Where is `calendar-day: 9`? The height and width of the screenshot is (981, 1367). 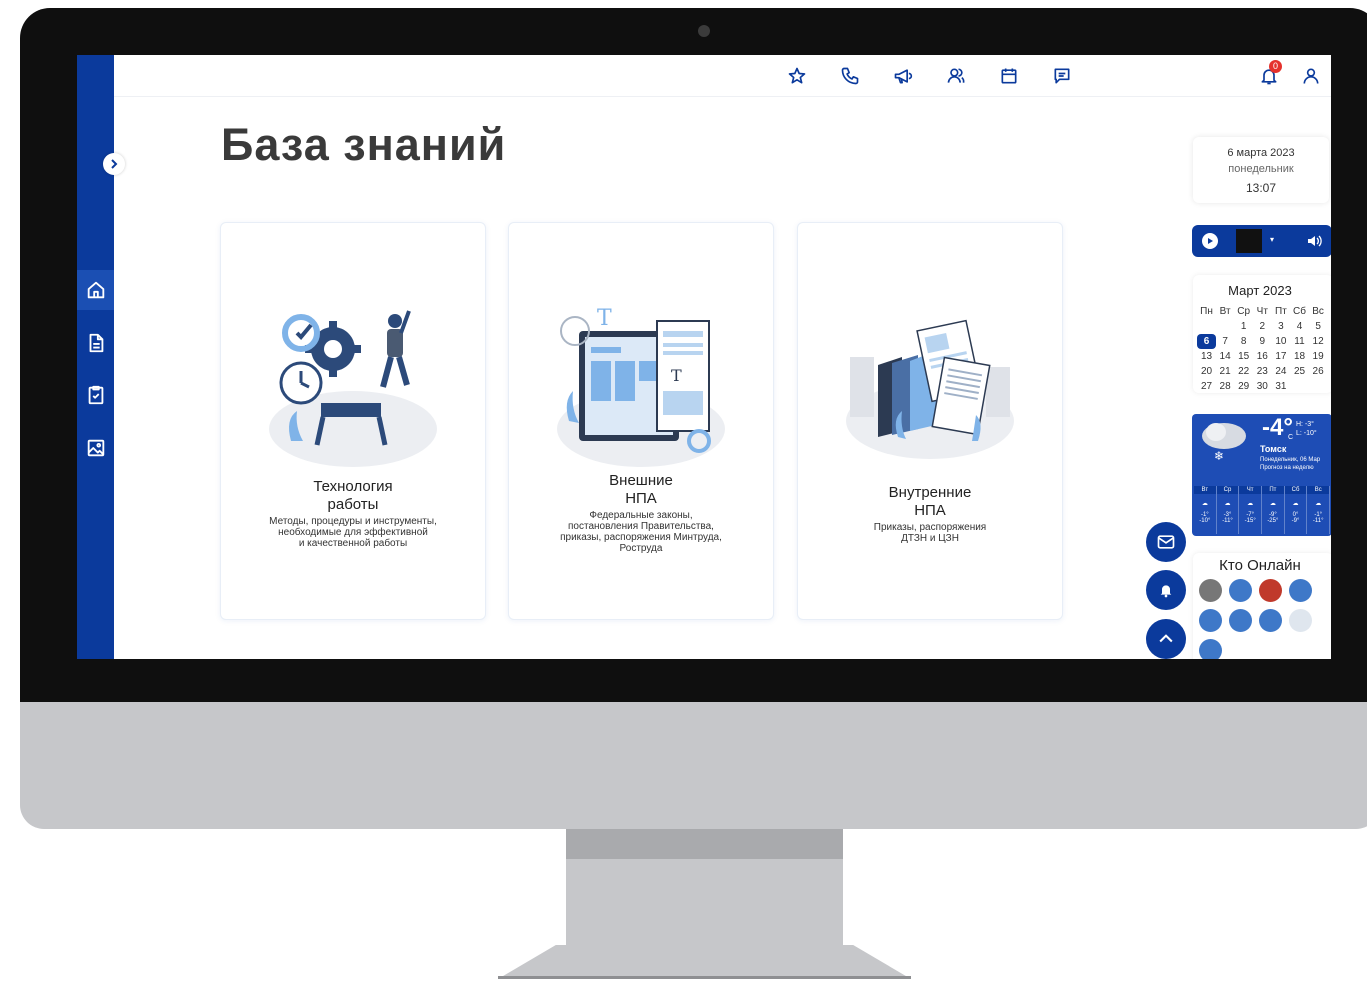
calendar-day: 9 is located at coordinates (1262, 341).